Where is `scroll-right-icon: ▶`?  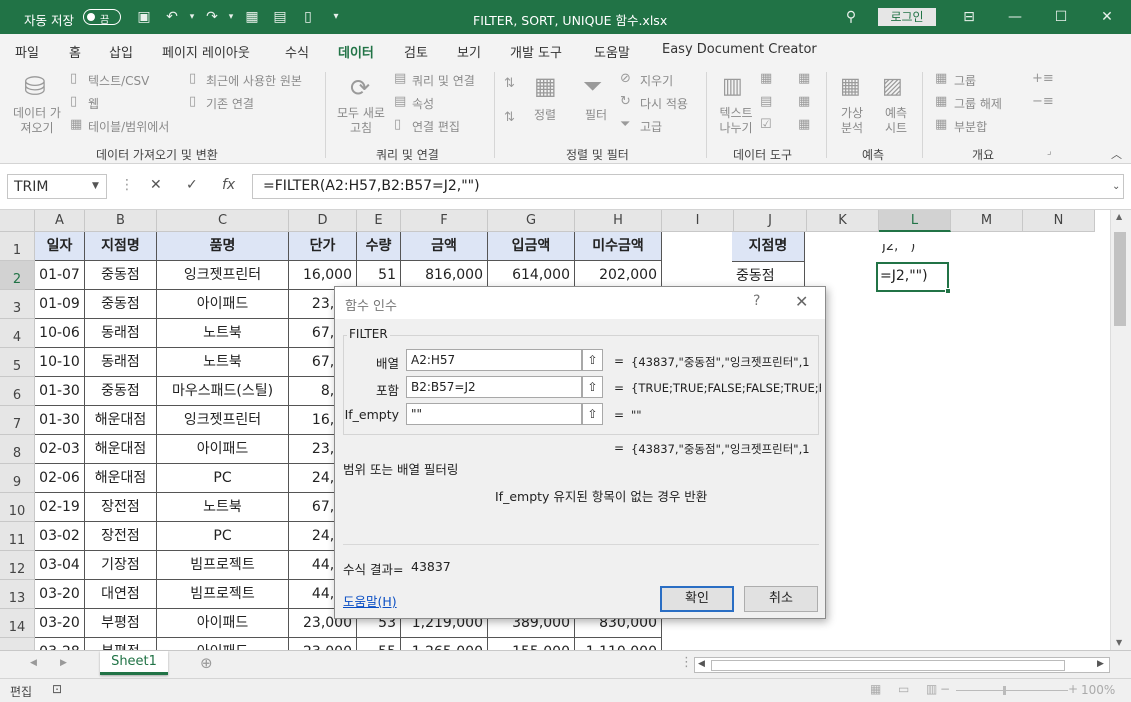
scroll-right-icon: ▶ is located at coordinates (1100, 664).